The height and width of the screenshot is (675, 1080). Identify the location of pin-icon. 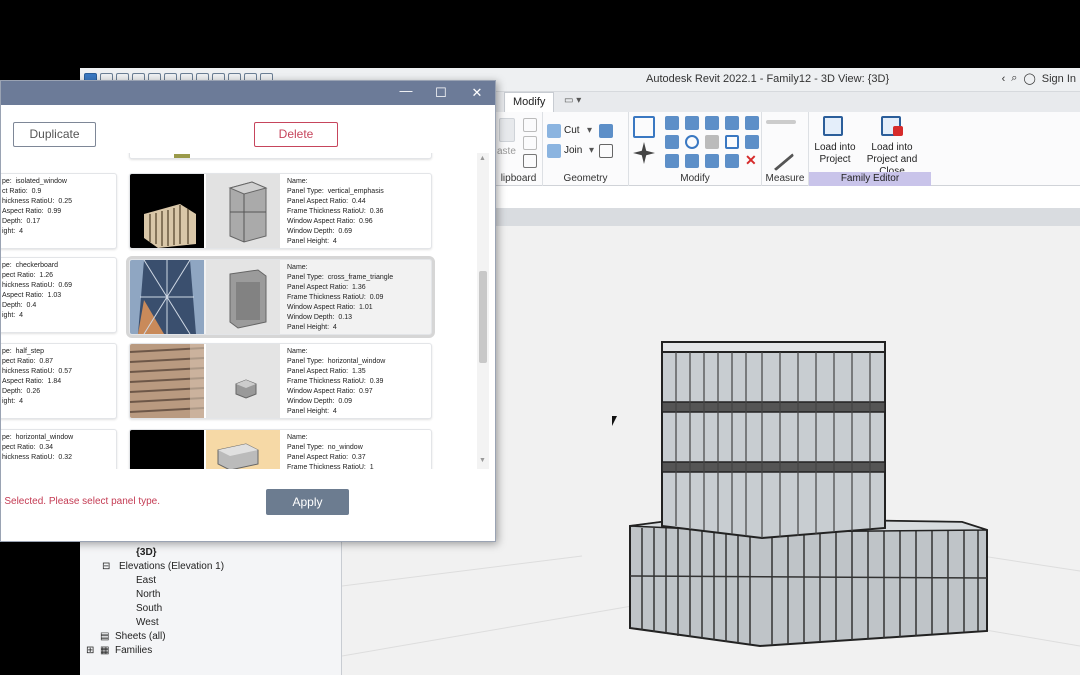
(752, 142).